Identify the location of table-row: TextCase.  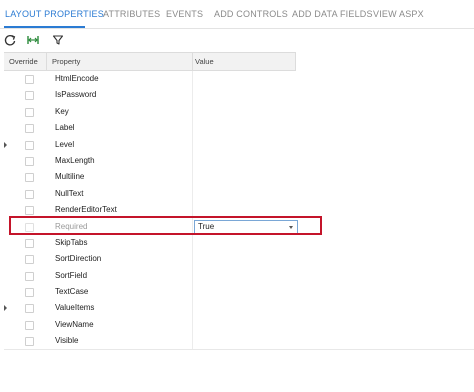
(150, 292).